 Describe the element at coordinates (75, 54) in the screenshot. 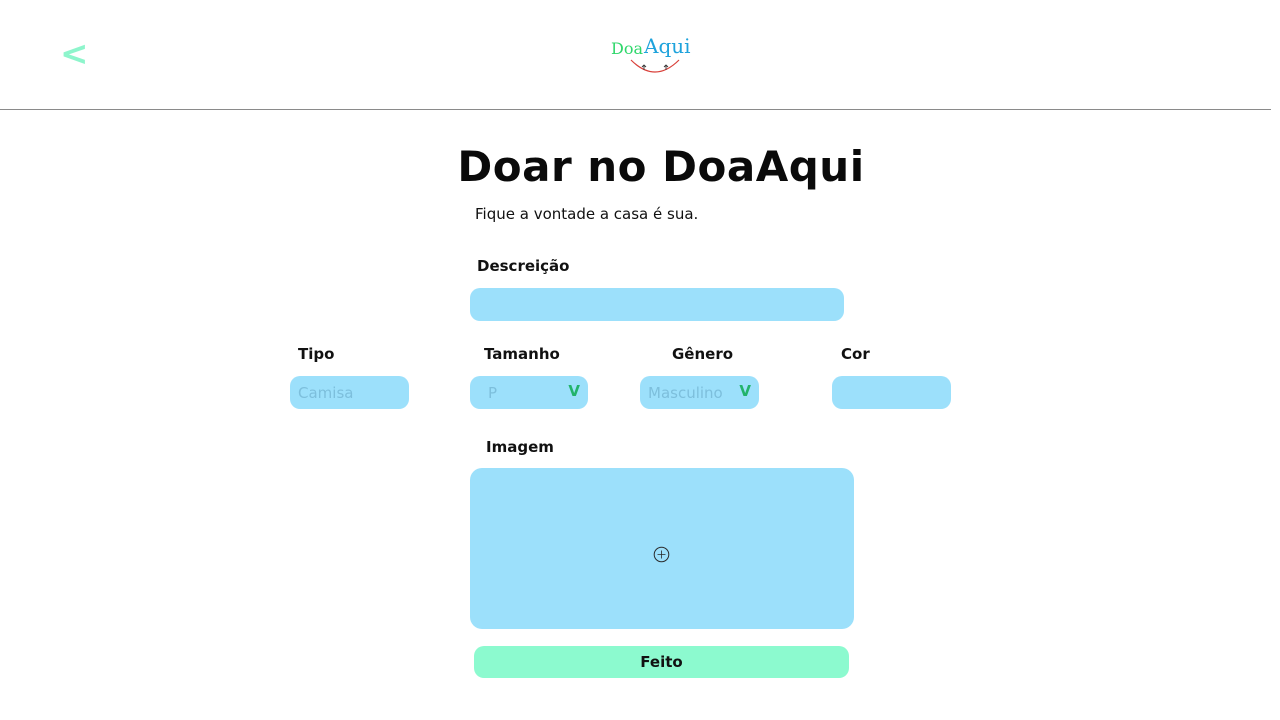

I see `back-button: <` at that location.